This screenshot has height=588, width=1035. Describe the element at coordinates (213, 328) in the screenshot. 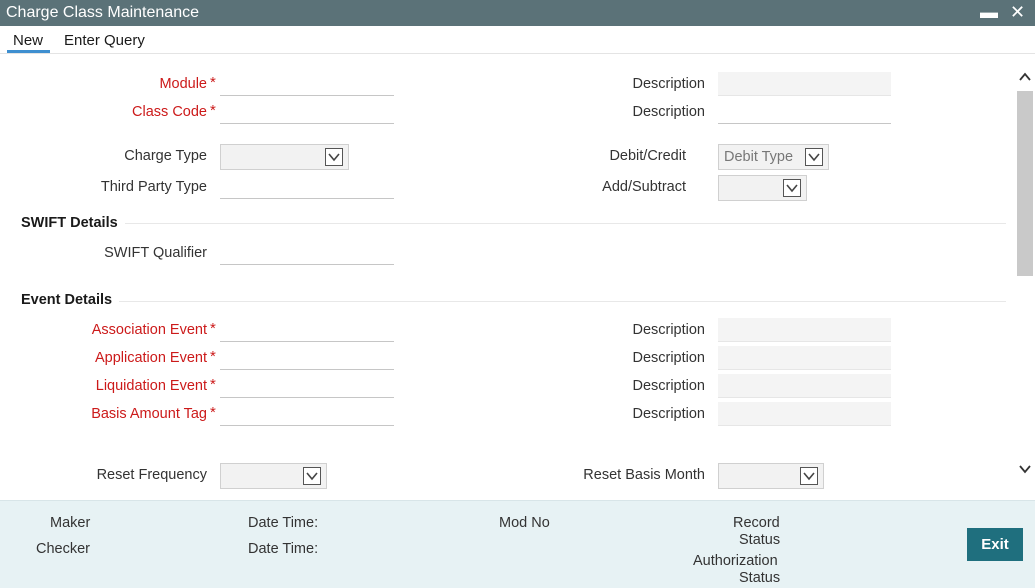

I see `association-event-required-mark: *` at that location.